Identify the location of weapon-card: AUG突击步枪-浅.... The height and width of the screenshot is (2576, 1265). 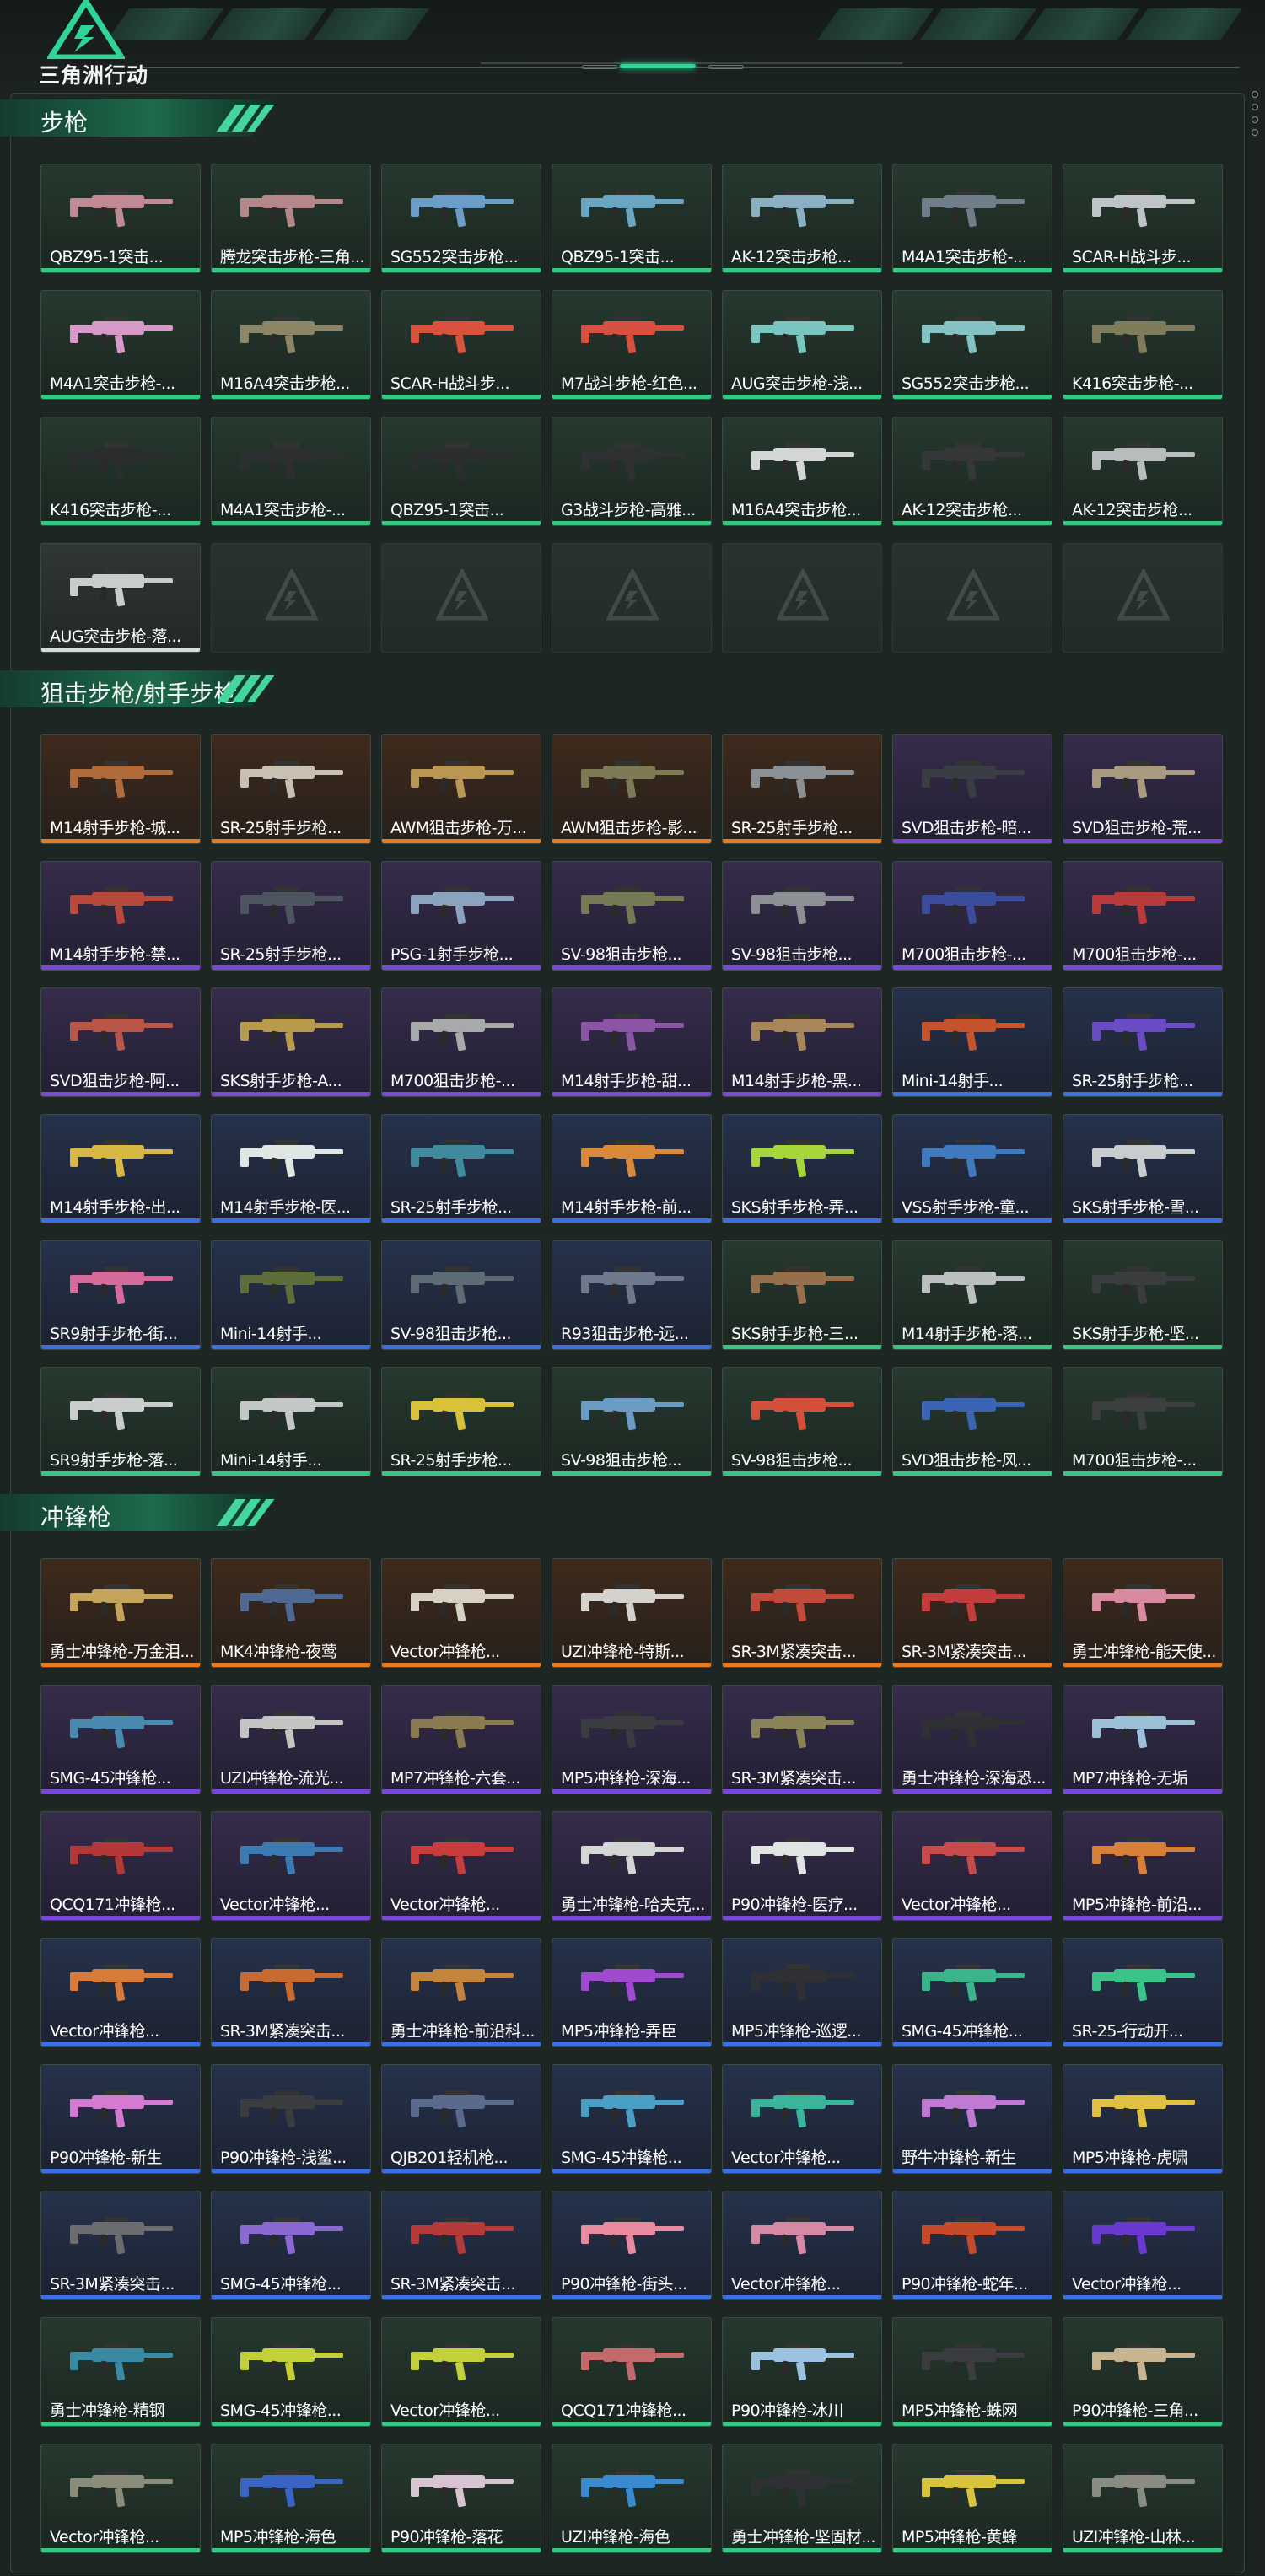
(802, 345).